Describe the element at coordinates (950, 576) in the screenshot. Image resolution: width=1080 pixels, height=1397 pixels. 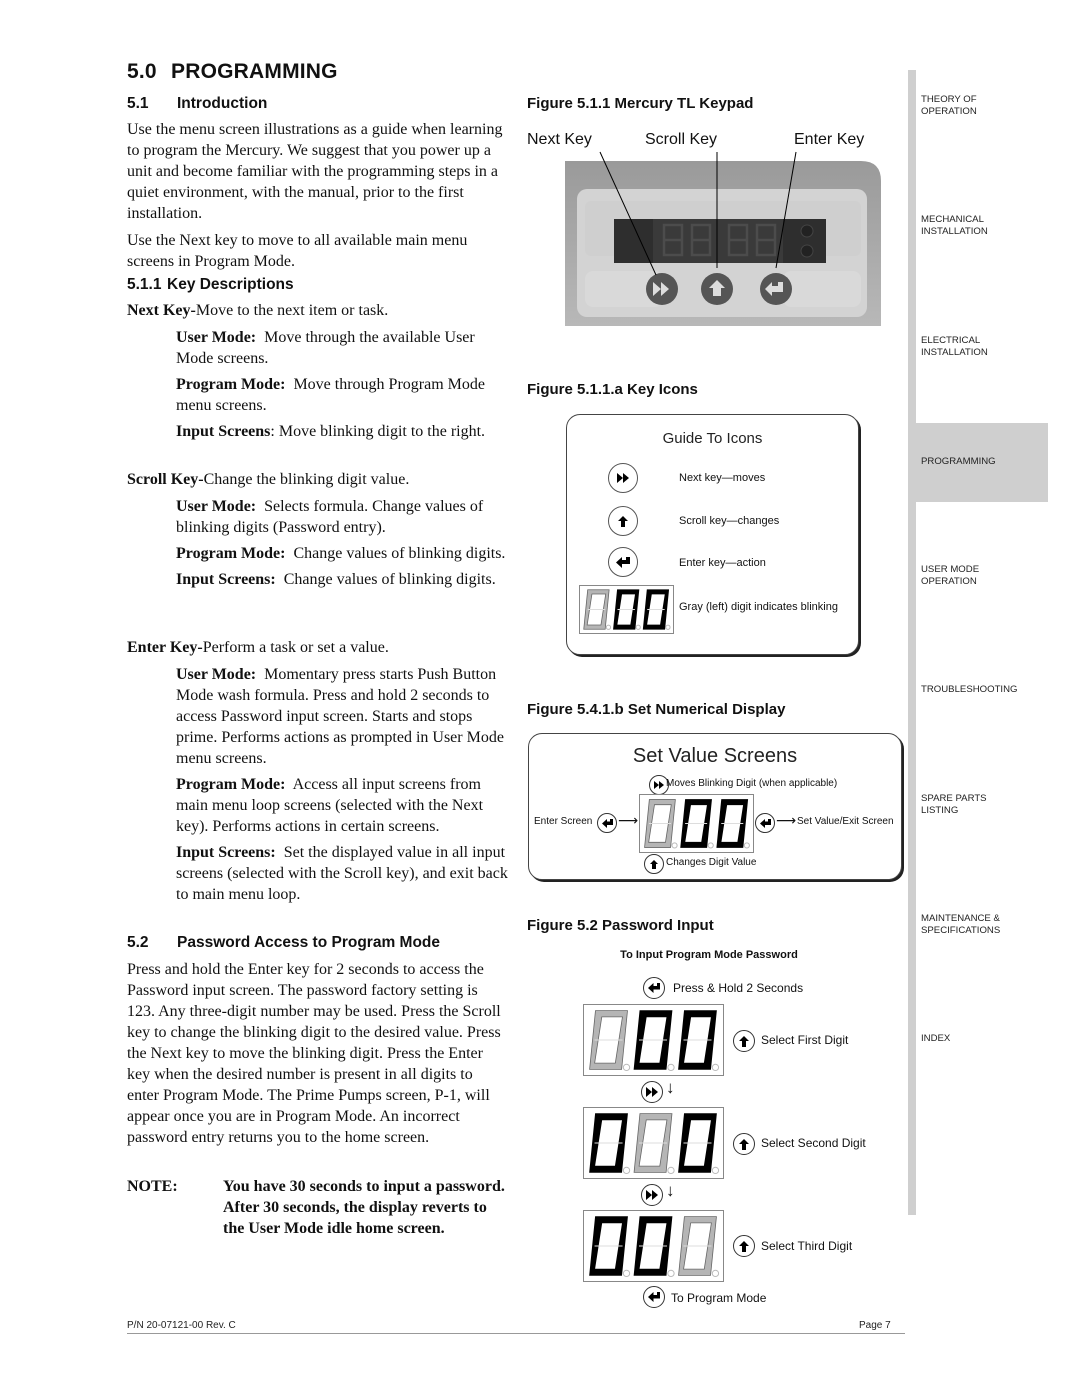
I see `side-tab-user-mode-operation: USER MODE OPERATION` at that location.